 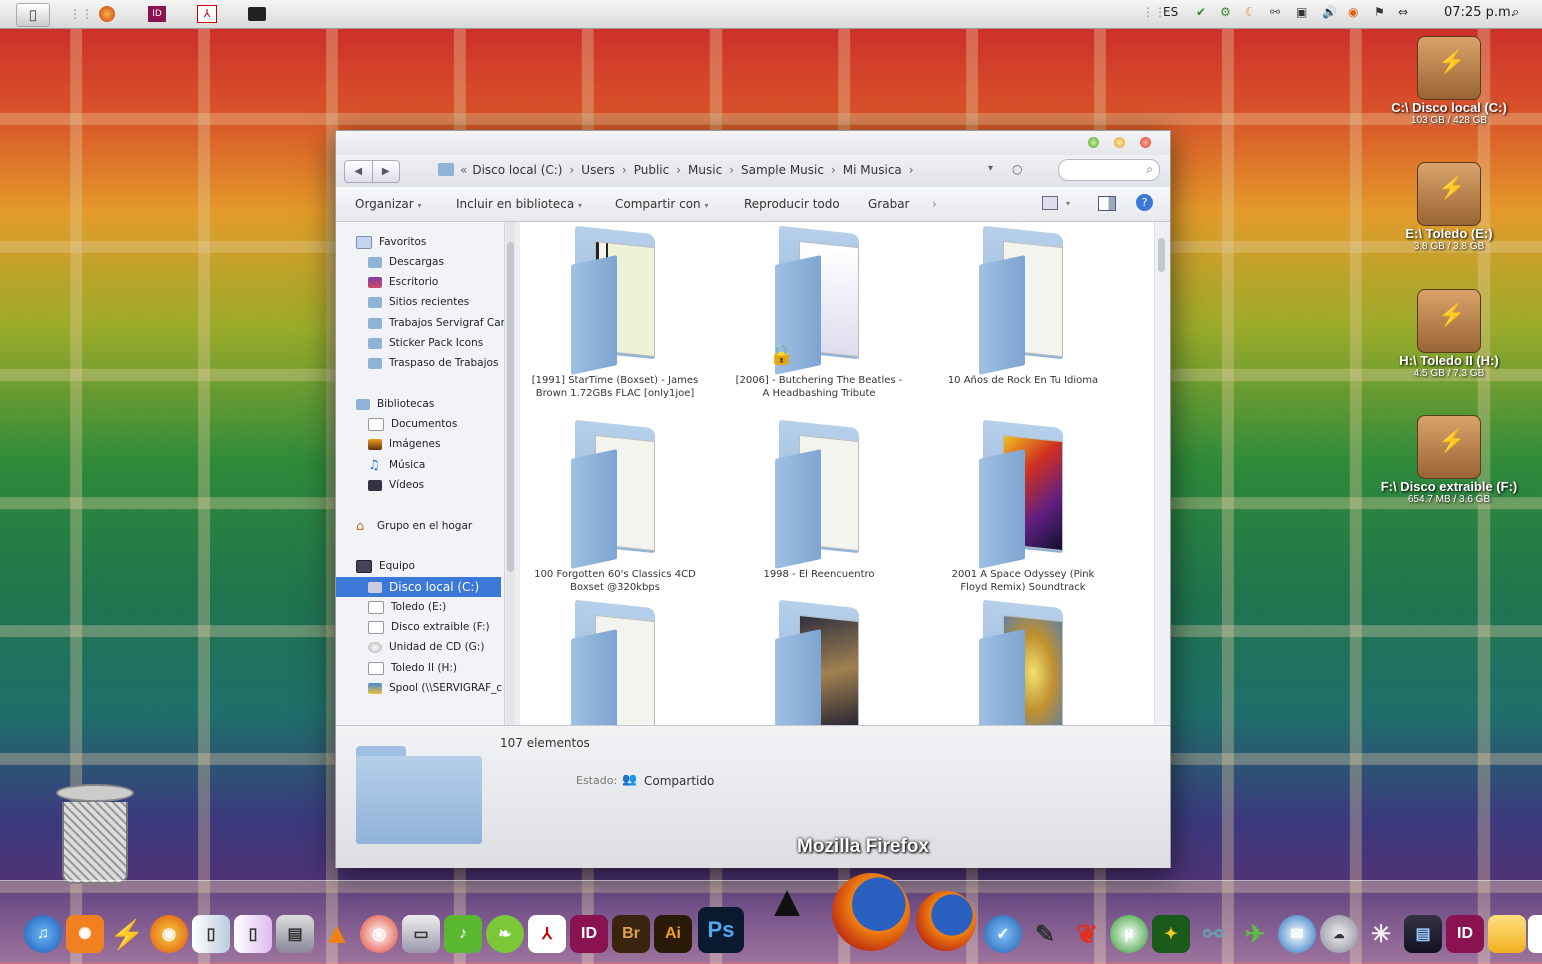 What do you see at coordinates (652, 170) in the screenshot?
I see `breadcrumb-item: Public` at bounding box center [652, 170].